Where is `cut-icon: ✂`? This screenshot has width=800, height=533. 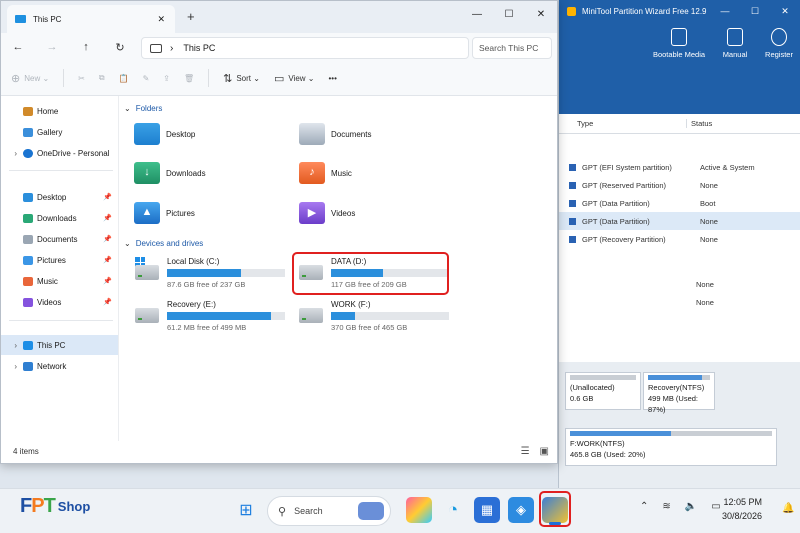
cut-icon: ✂ is located at coordinates (81, 78).